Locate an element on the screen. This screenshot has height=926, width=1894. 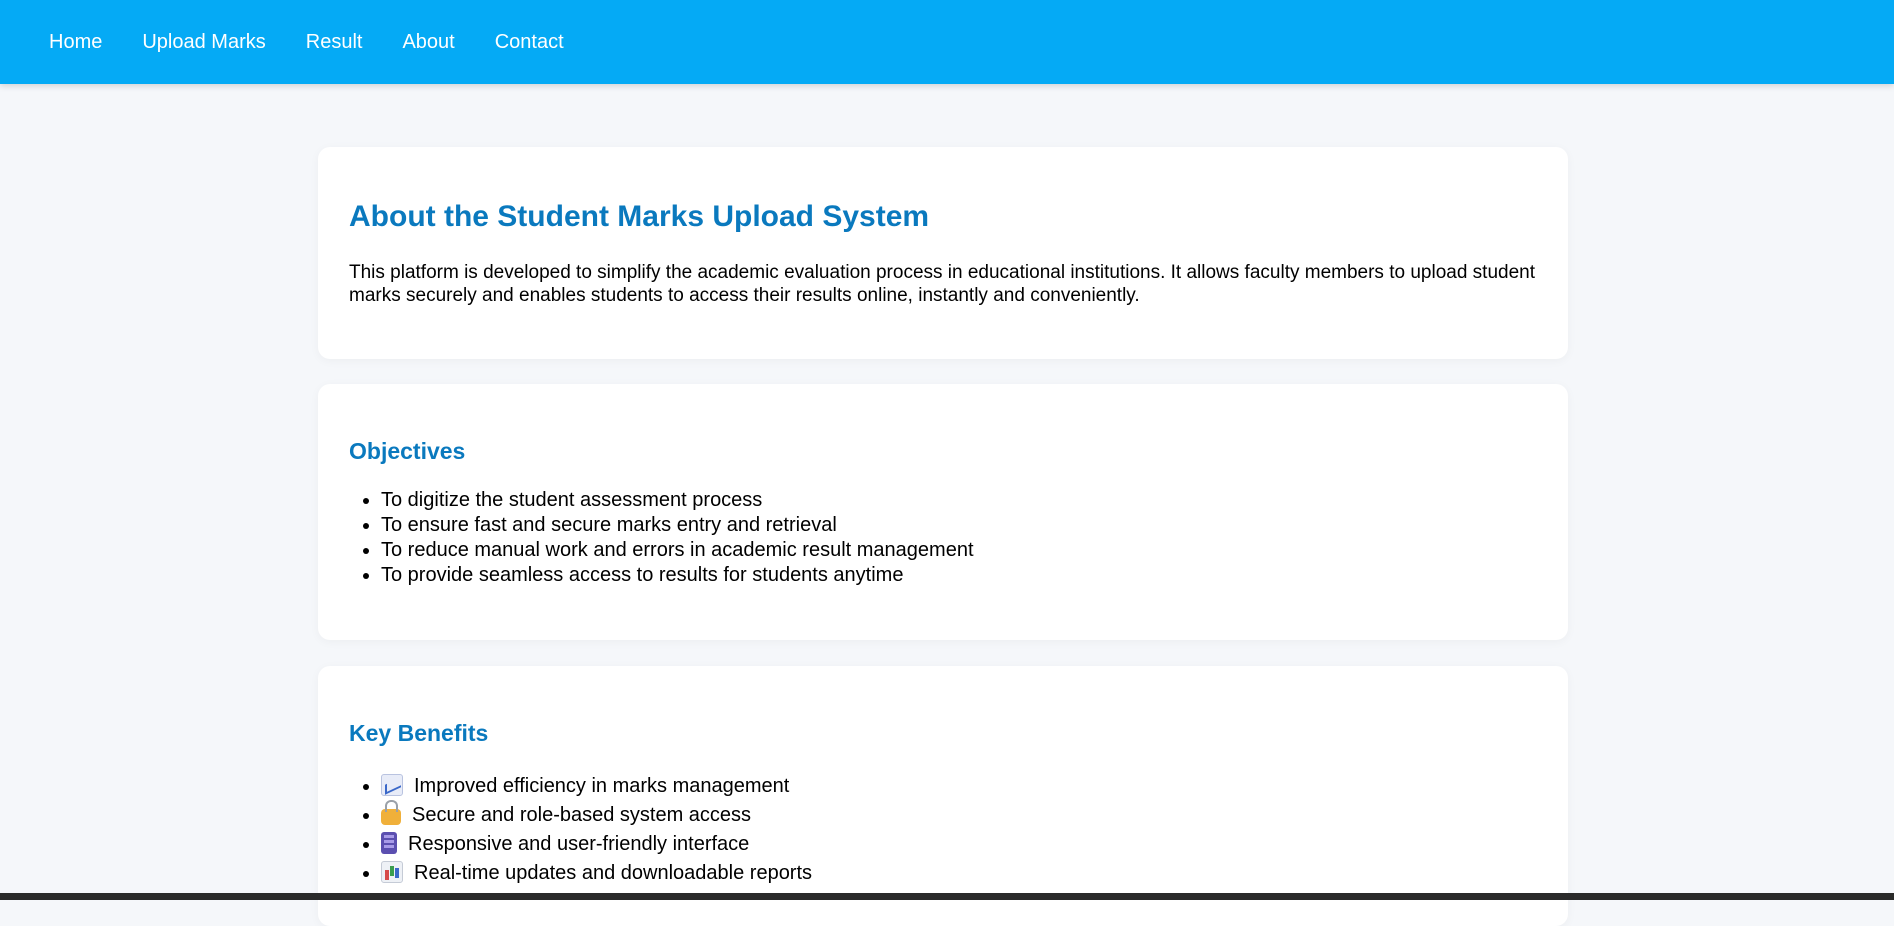
benefit-text: Responsive and user-friendly interface is located at coordinates (579, 844).